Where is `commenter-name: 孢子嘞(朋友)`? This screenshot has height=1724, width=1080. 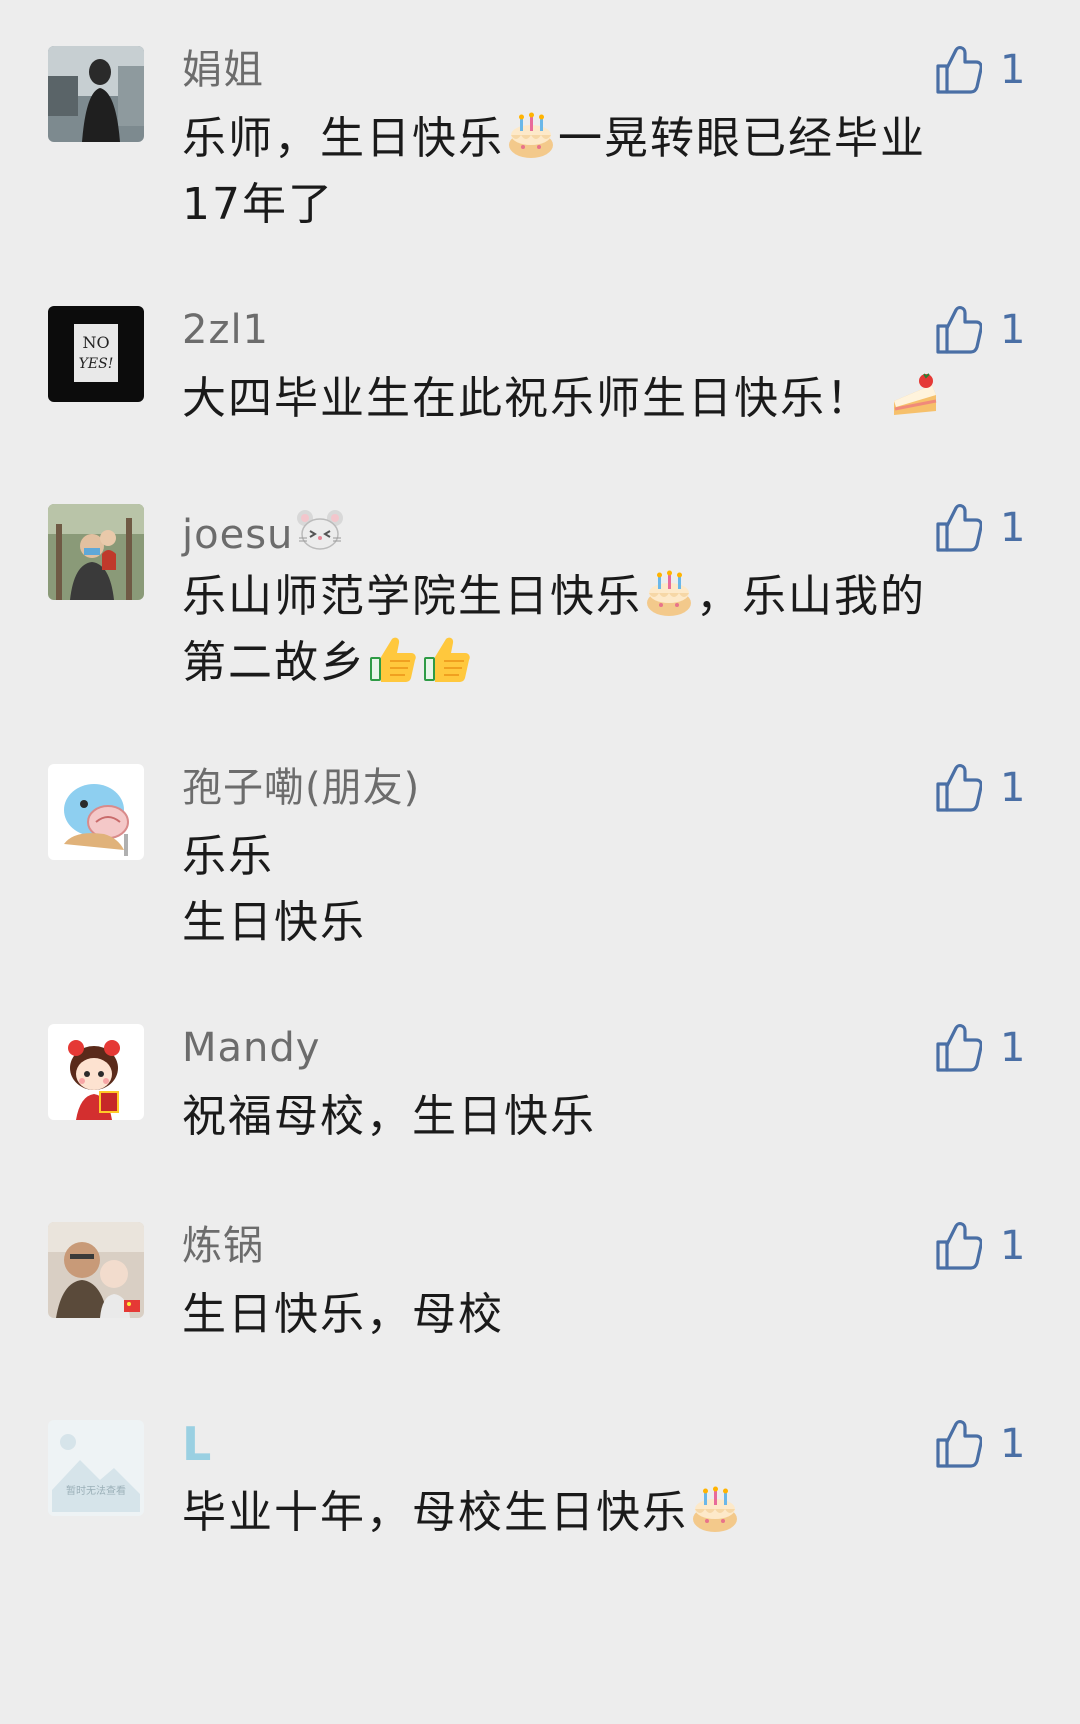 commenter-name: 孢子嘞(朋友) is located at coordinates (301, 788).